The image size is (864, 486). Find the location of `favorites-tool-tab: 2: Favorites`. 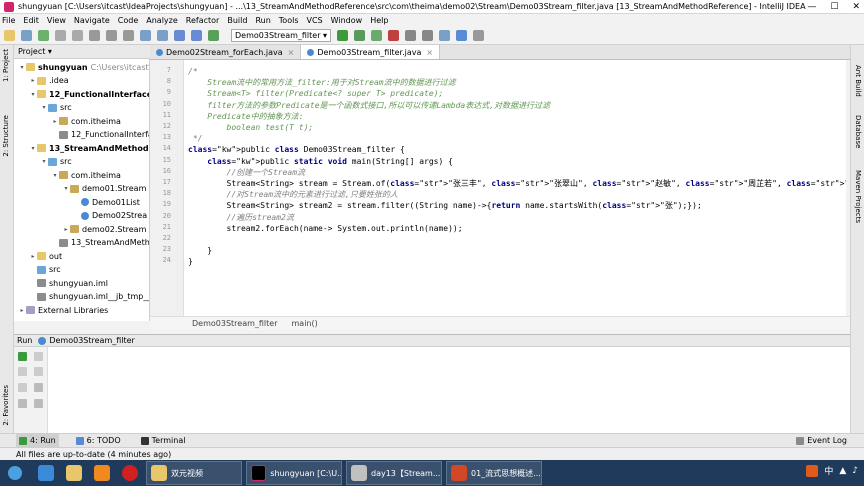

favorites-tool-tab: 2: Favorites is located at coordinates (6, 405).